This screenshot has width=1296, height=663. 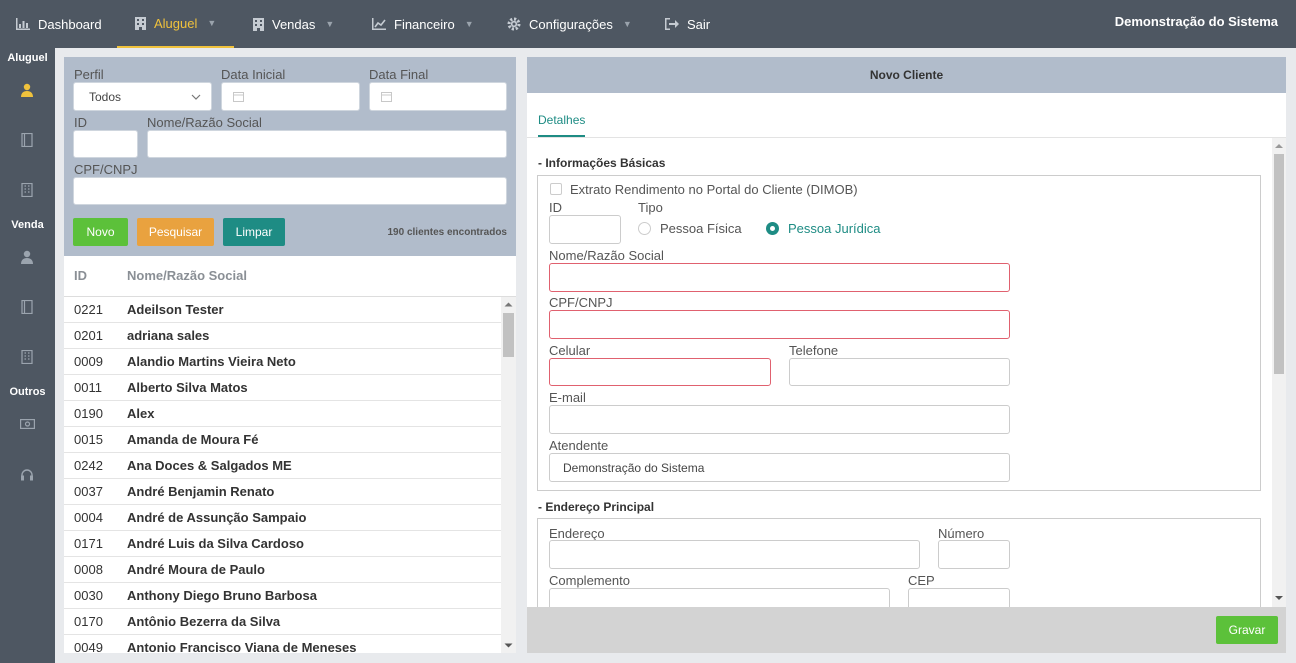 I want to click on tipo-juridica-label: Pessoa Jurídica, so click(x=834, y=228).